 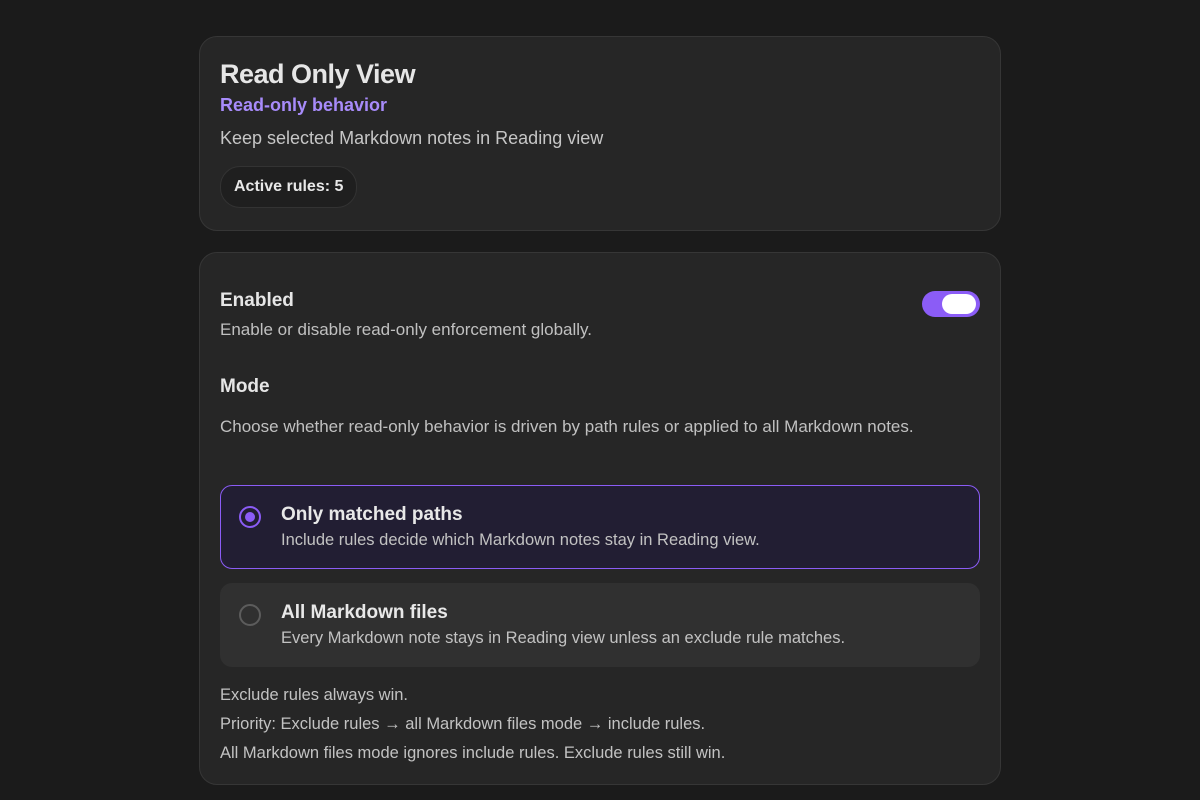 I want to click on option-title: All Markdown files, so click(x=364, y=612).